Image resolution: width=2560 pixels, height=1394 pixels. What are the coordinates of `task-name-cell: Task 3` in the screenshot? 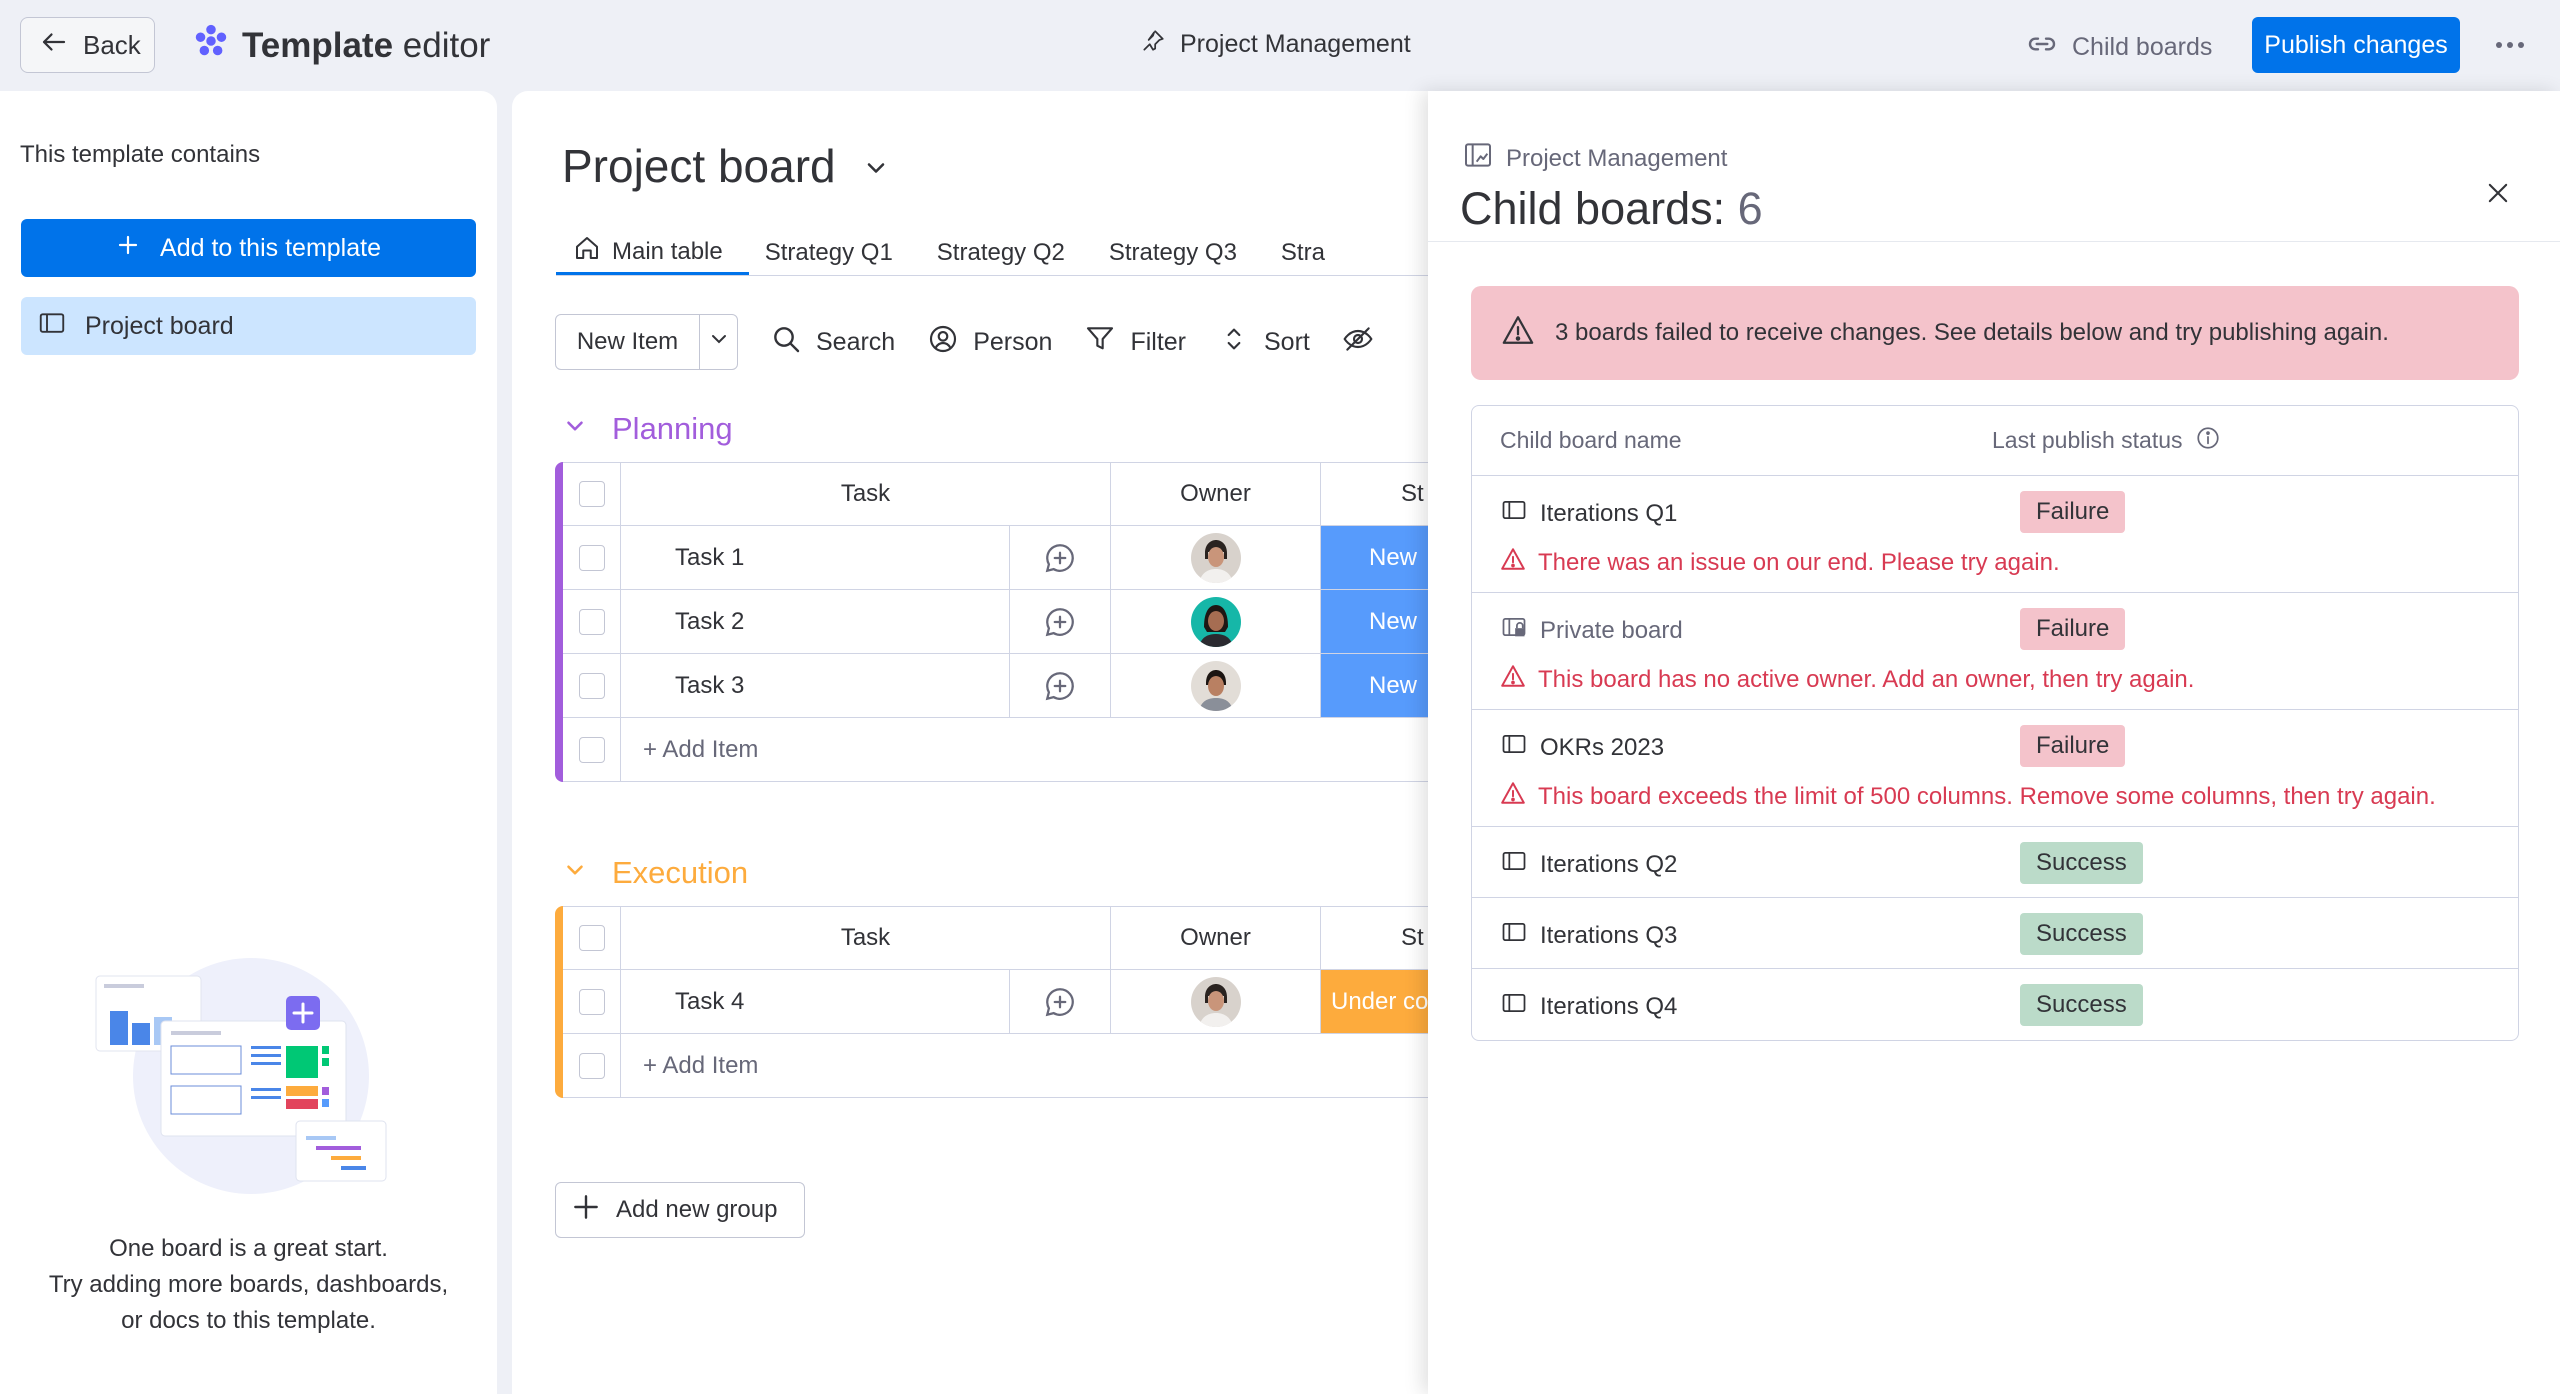 It's located at (816, 685).